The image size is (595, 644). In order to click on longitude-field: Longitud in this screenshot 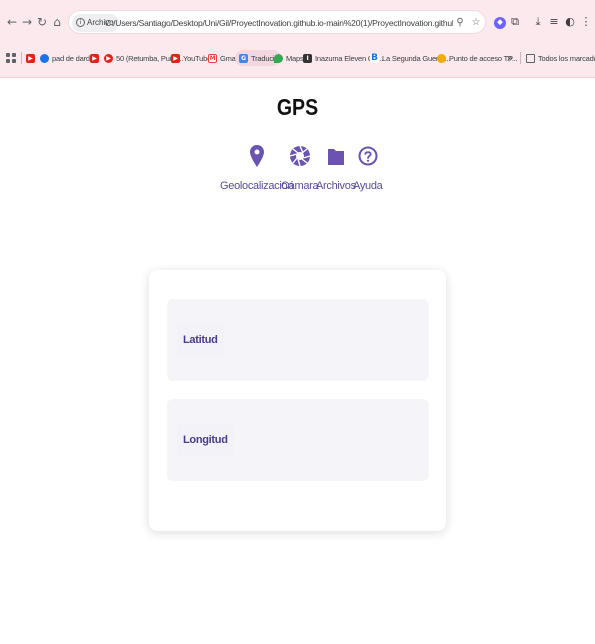, I will do `click(298, 440)`.